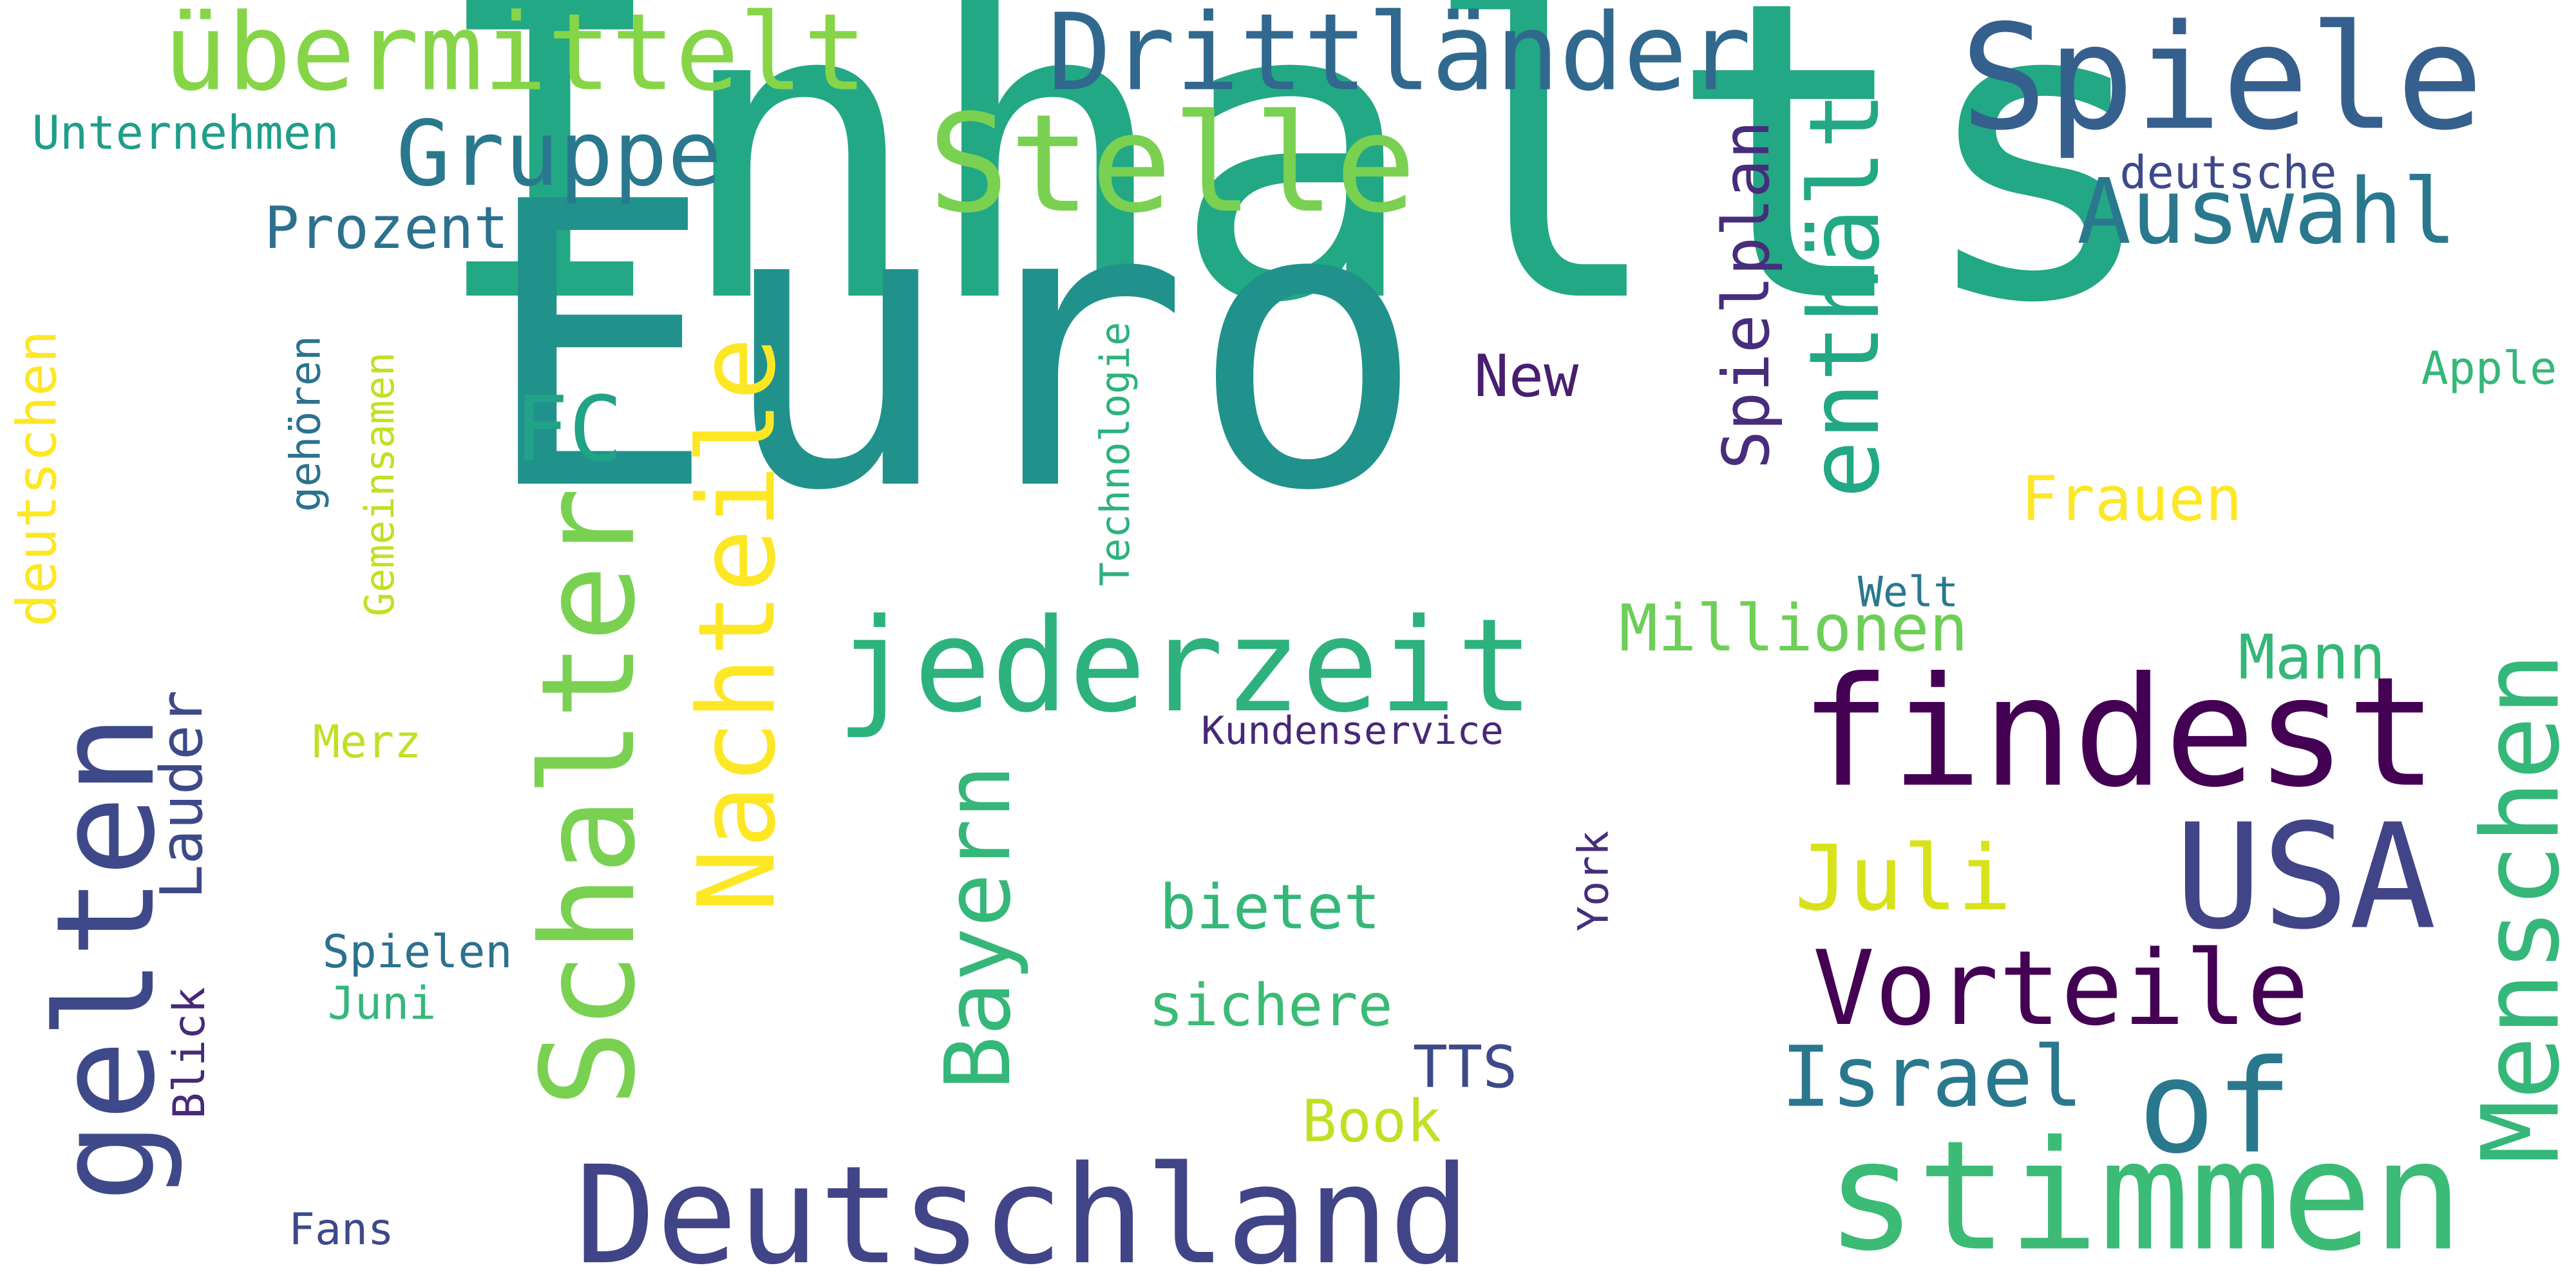  Describe the element at coordinates (1465, 1067) in the screenshot. I see `word-tts: TTS` at that location.